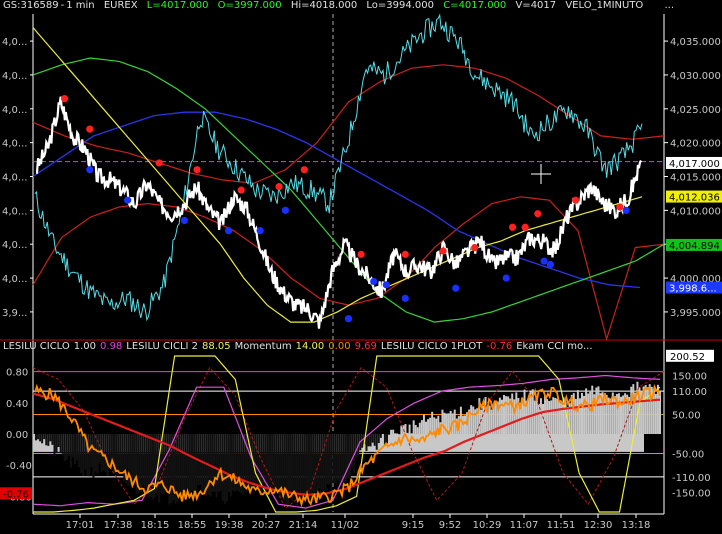 This screenshot has height=534, width=722. I want to click on indicator-value-8: 9.69, so click(365, 346).